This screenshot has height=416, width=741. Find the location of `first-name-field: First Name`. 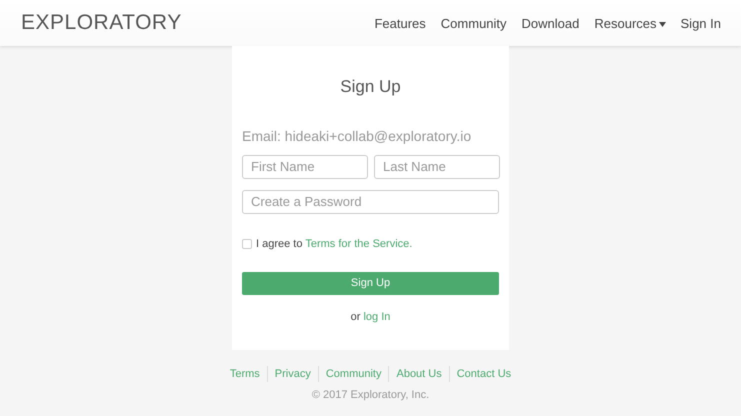

first-name-field: First Name is located at coordinates (305, 166).